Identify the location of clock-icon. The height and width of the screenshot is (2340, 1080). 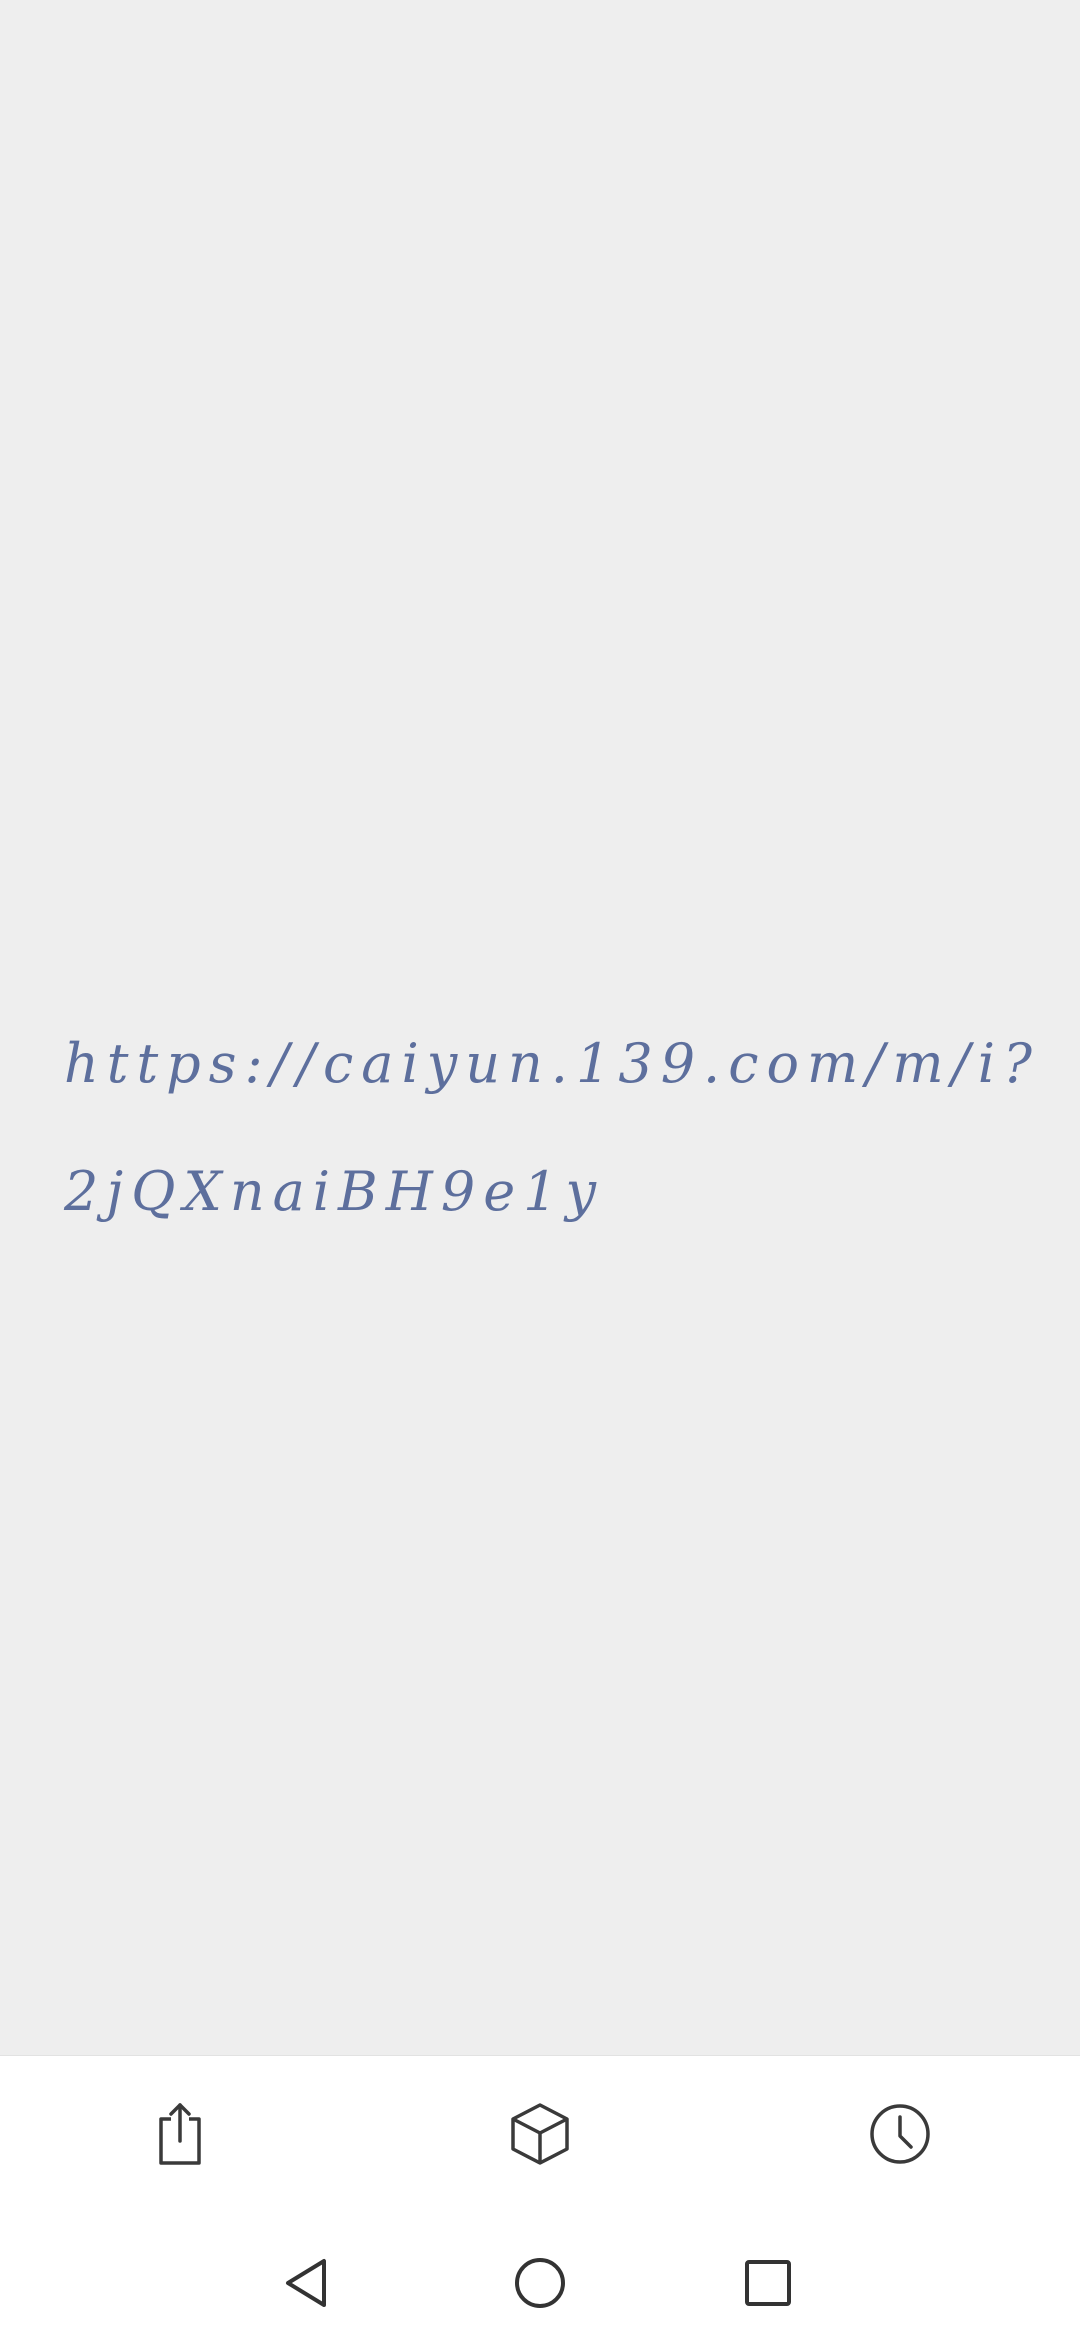
(900, 2134).